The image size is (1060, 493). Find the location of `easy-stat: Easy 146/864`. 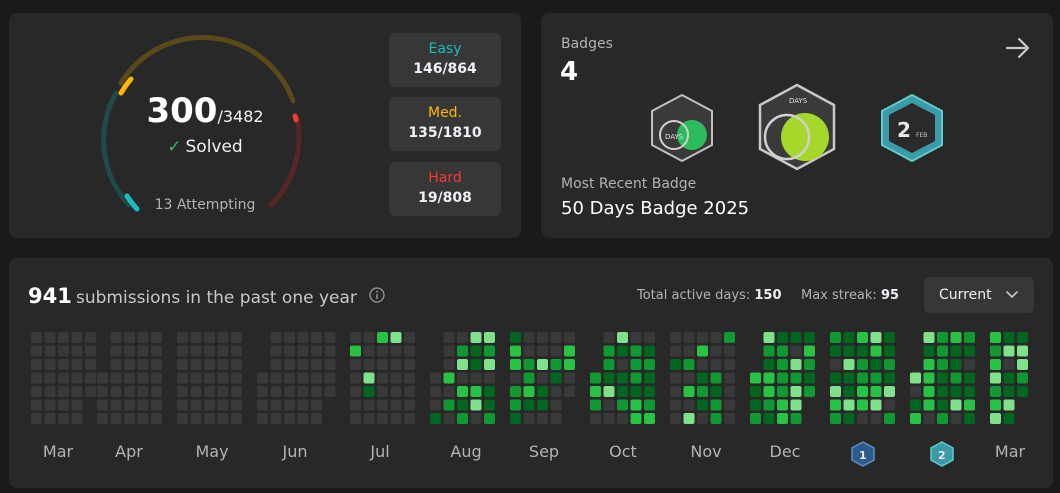

easy-stat: Easy 146/864 is located at coordinates (445, 60).